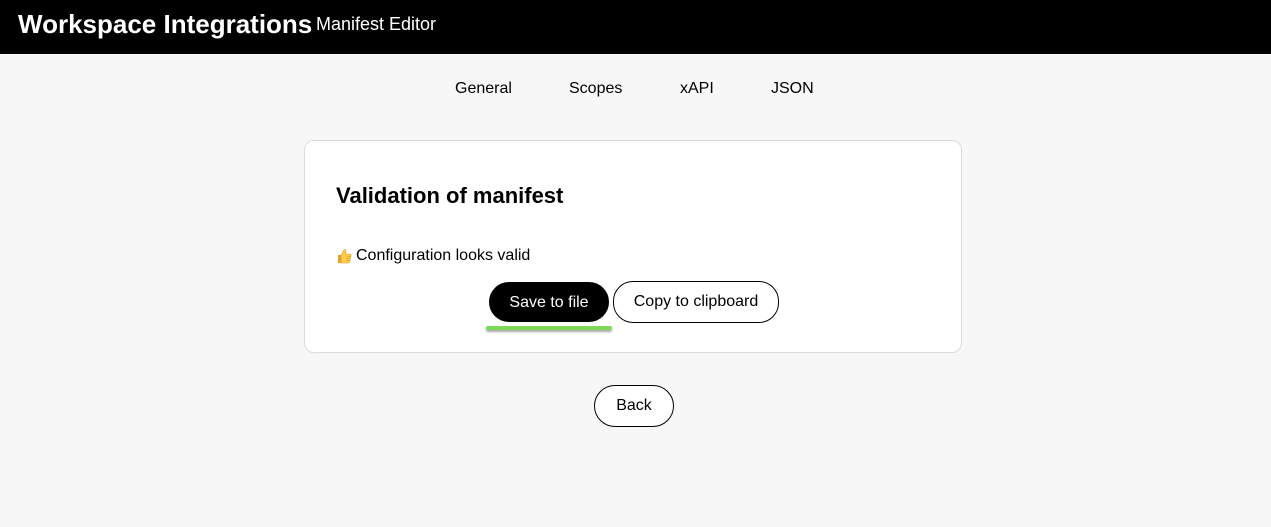 The width and height of the screenshot is (1271, 527). What do you see at coordinates (635, 27) in the screenshot?
I see `top-bar: Workspace Integrations Manifest Editor` at bounding box center [635, 27].